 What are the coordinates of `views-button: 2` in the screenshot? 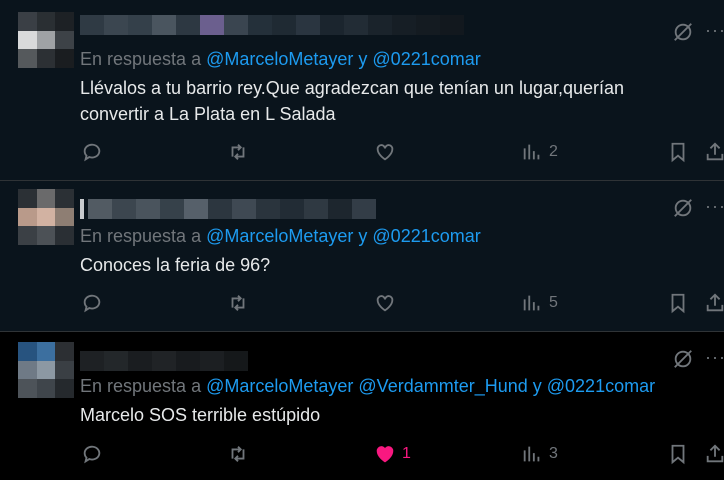 It's located at (539, 152).